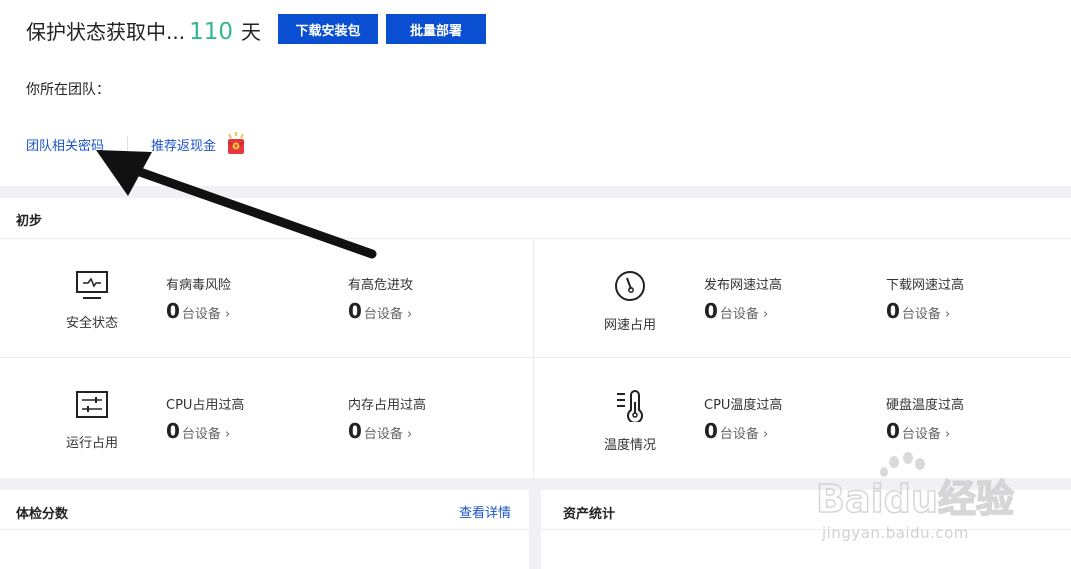 The image size is (1071, 569). I want to click on view-details-link: 查看详情, so click(485, 511).